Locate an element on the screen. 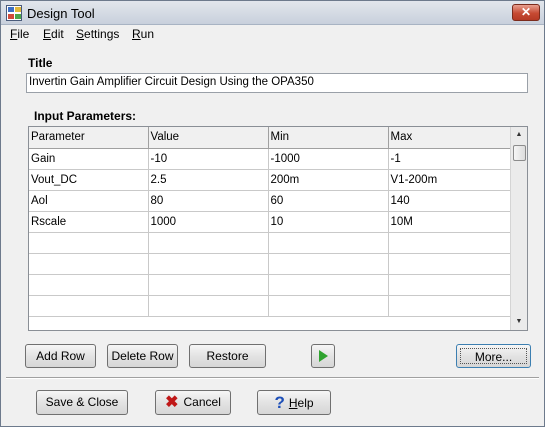  input-parameters-label: Input Parameters: is located at coordinates (85, 116).